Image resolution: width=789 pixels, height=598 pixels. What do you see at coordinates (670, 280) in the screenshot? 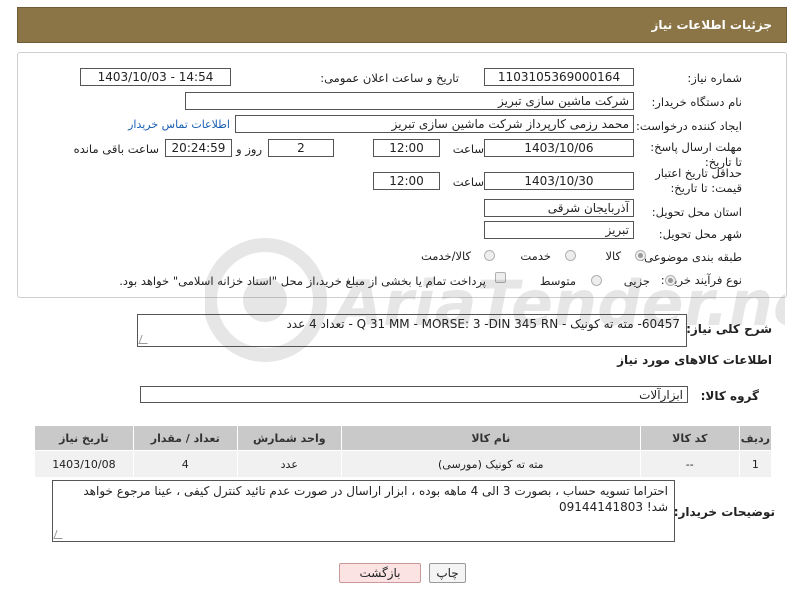
I see `process-radio-minor` at bounding box center [670, 280].